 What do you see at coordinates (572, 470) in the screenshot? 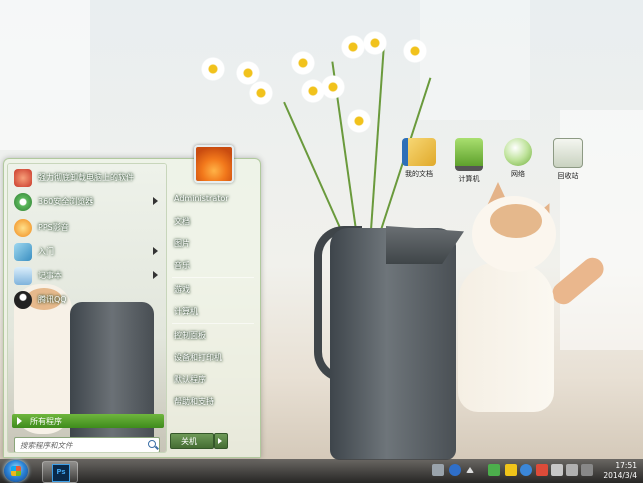
I see `volume-icon` at bounding box center [572, 470].